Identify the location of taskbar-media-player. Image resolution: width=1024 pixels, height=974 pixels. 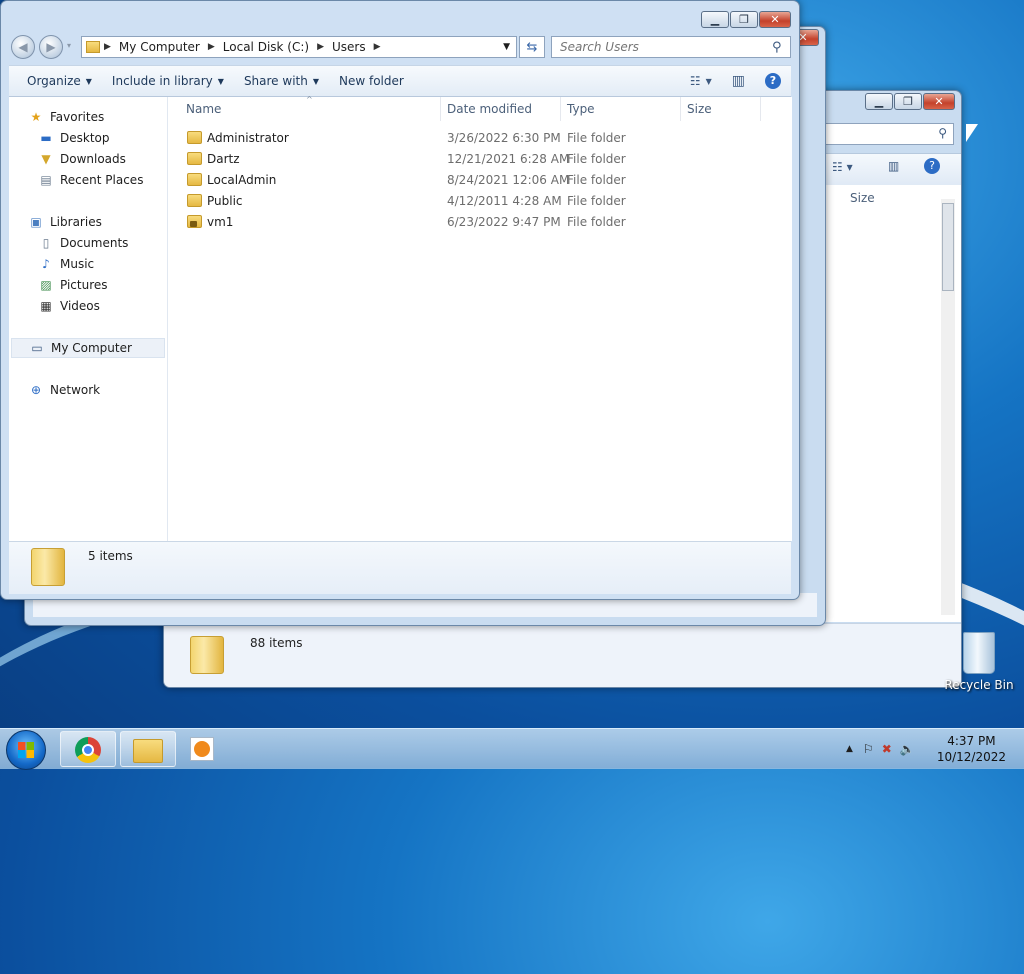
(202, 749).